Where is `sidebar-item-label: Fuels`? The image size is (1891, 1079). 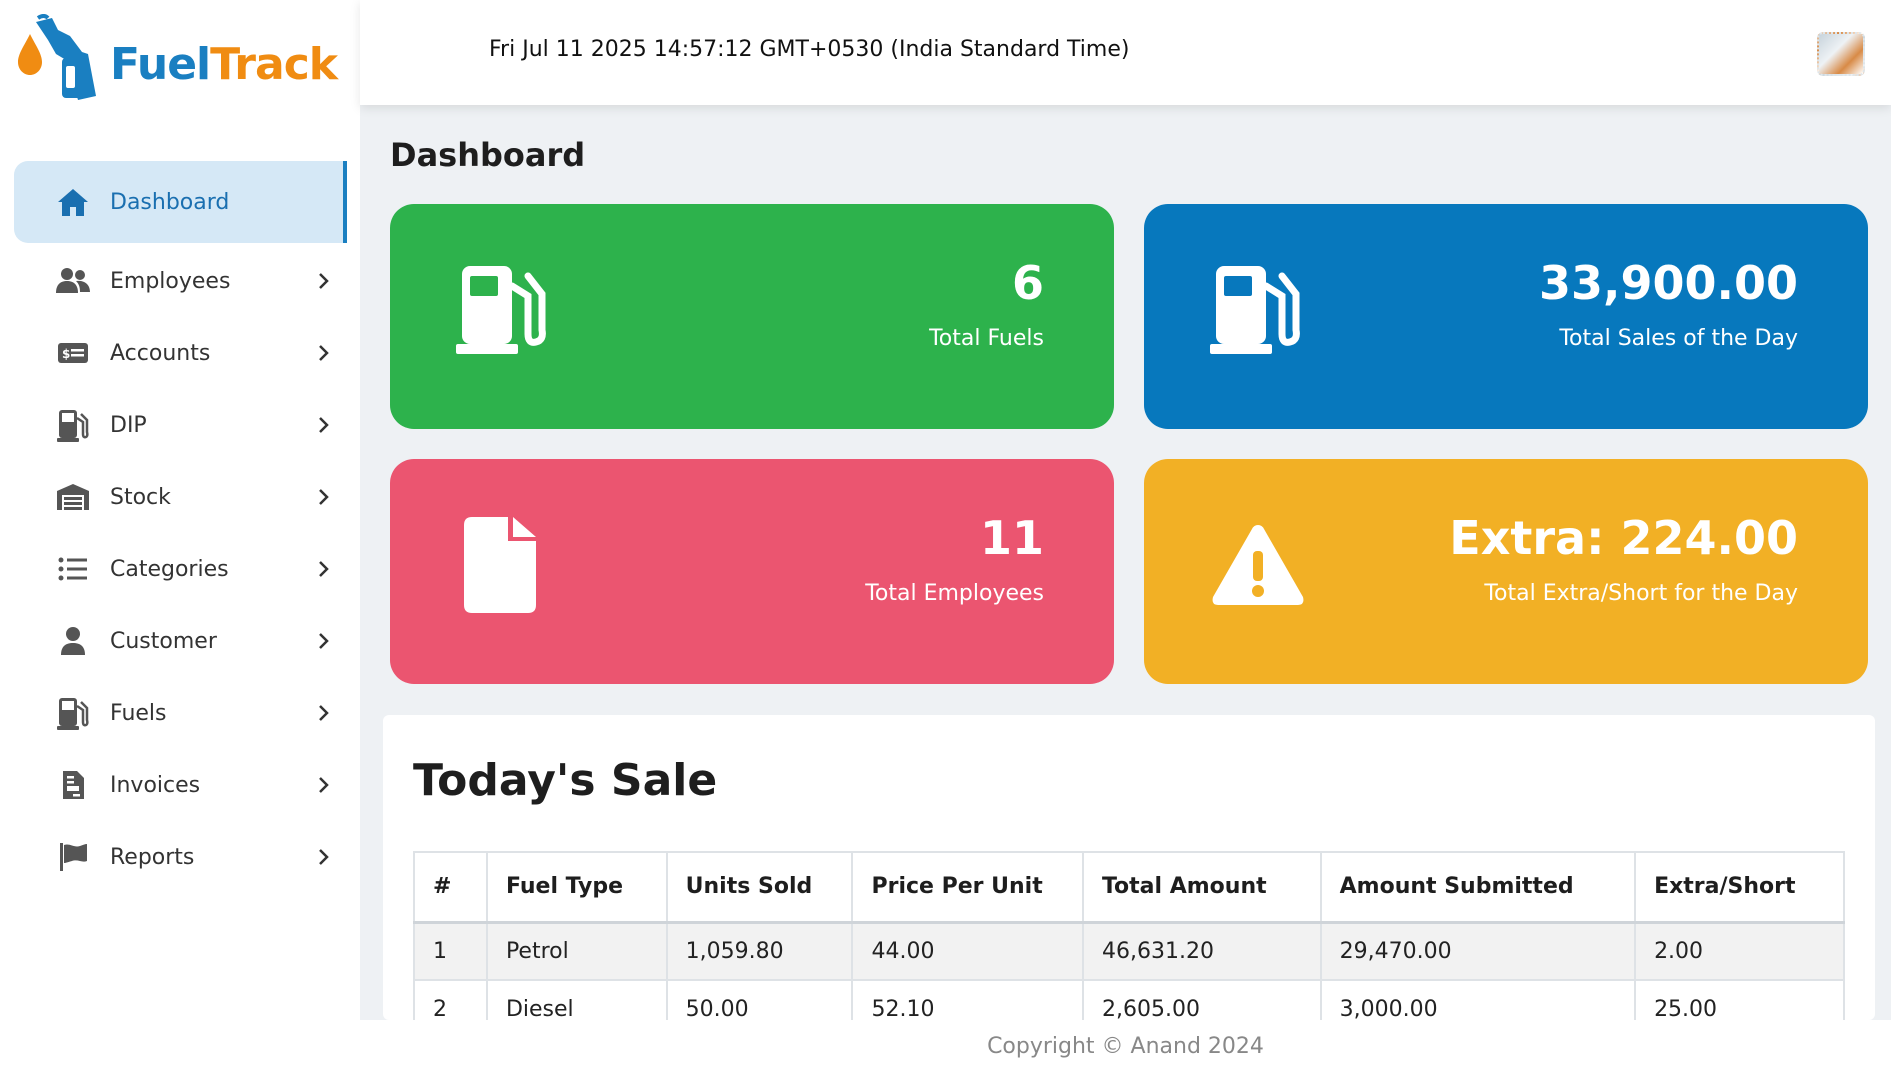 sidebar-item-label: Fuels is located at coordinates (138, 713).